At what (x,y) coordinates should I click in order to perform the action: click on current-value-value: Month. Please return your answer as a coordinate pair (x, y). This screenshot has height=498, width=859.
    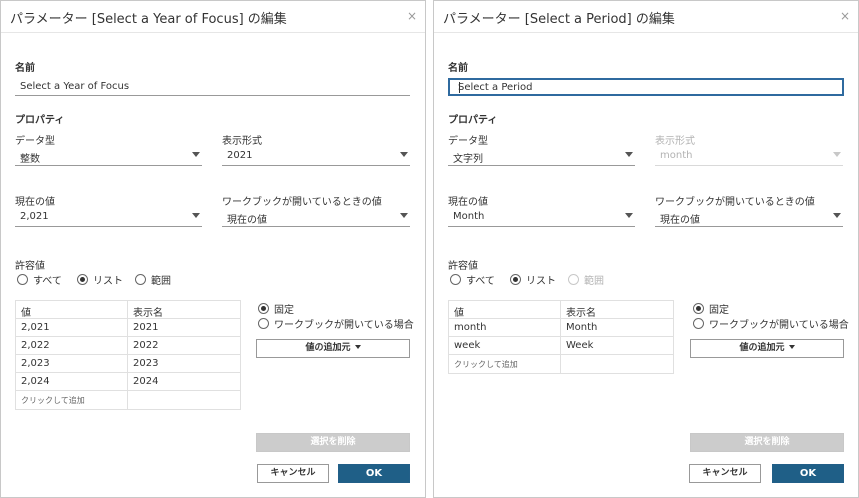
    Looking at the image, I should click on (469, 216).